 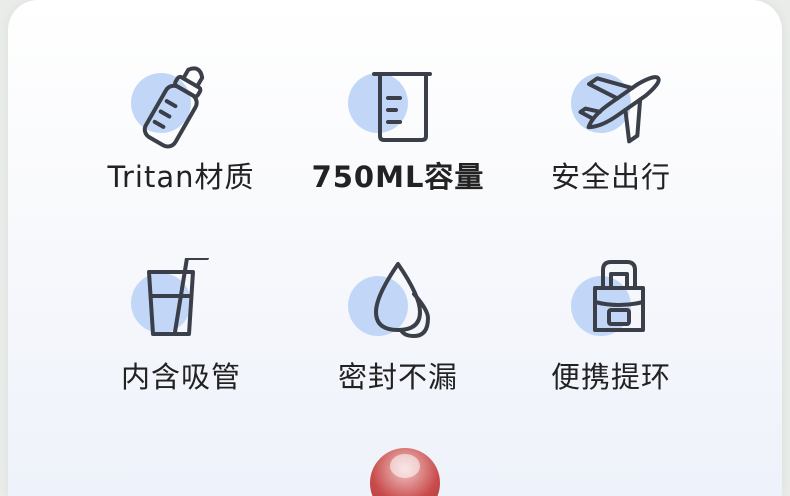 What do you see at coordinates (181, 113) in the screenshot?
I see `baby-bottle-icon` at bounding box center [181, 113].